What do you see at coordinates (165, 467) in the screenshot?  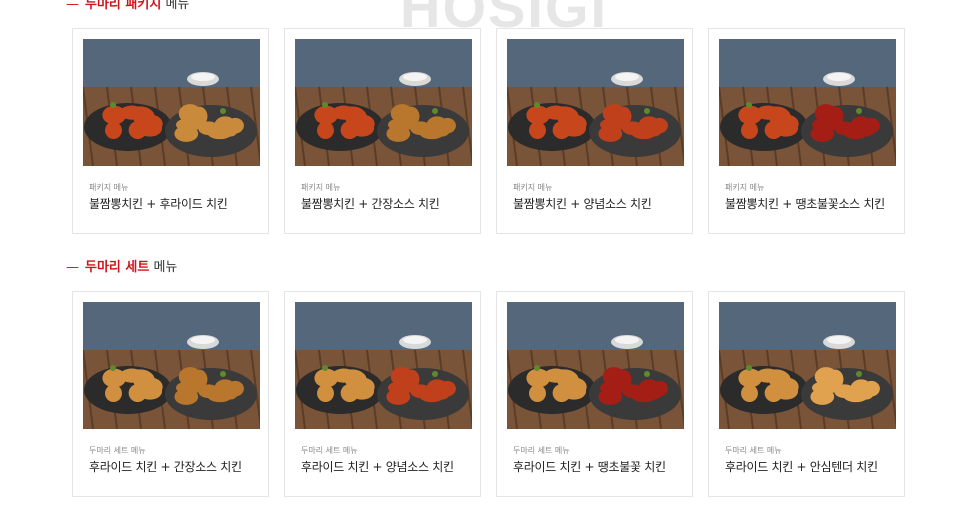 I see `menu-name: 후라이드 치킨 + 간장소스 치킨` at bounding box center [165, 467].